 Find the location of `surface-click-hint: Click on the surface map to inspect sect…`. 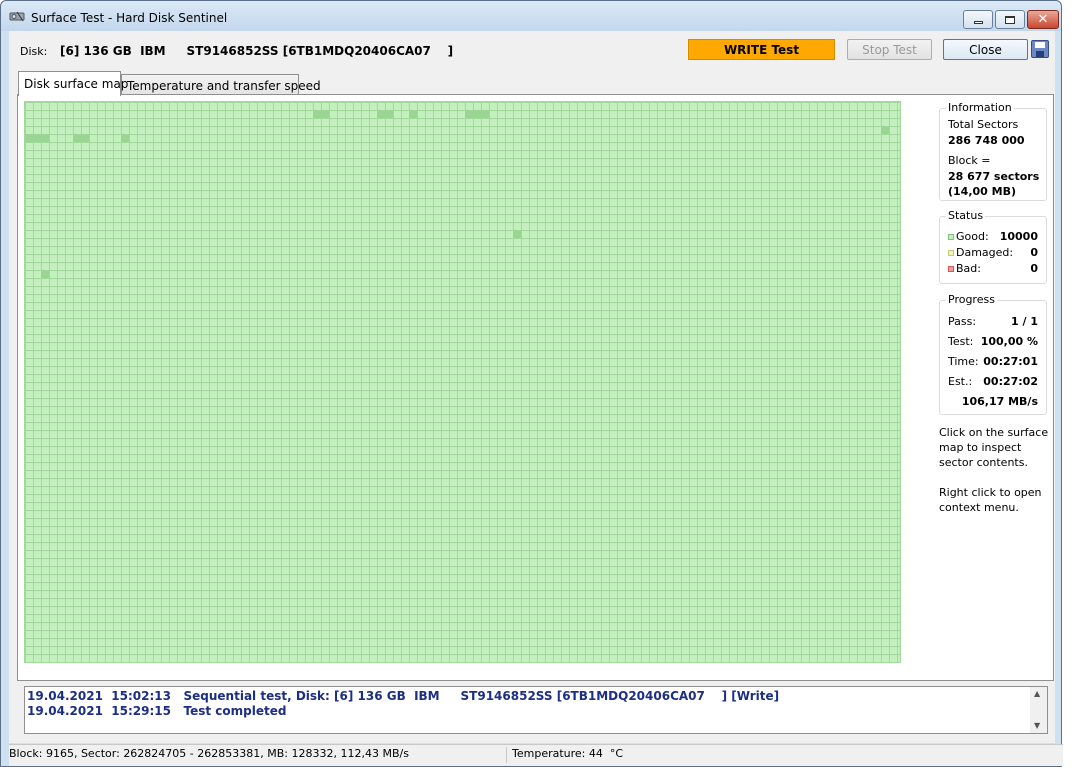

surface-click-hint: Click on the surface map to inspect sect… is located at coordinates (994, 447).